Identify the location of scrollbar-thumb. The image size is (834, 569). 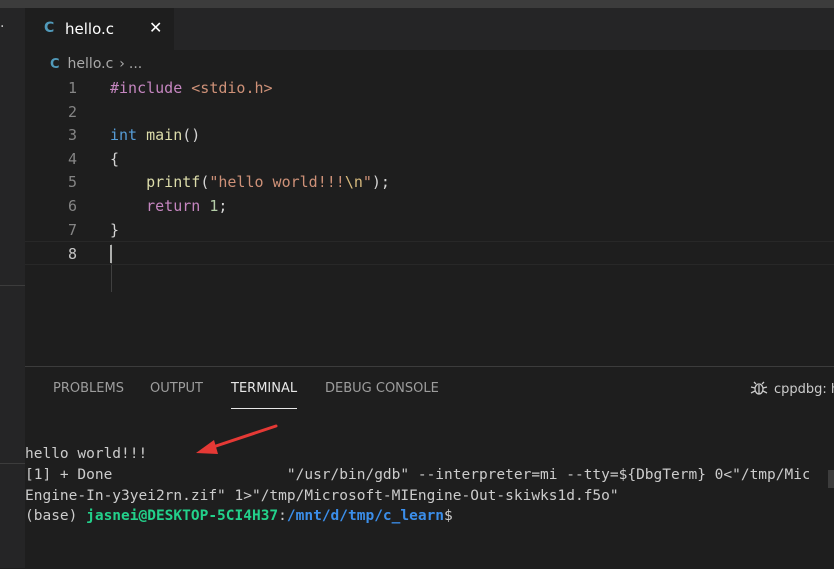
(831, 479).